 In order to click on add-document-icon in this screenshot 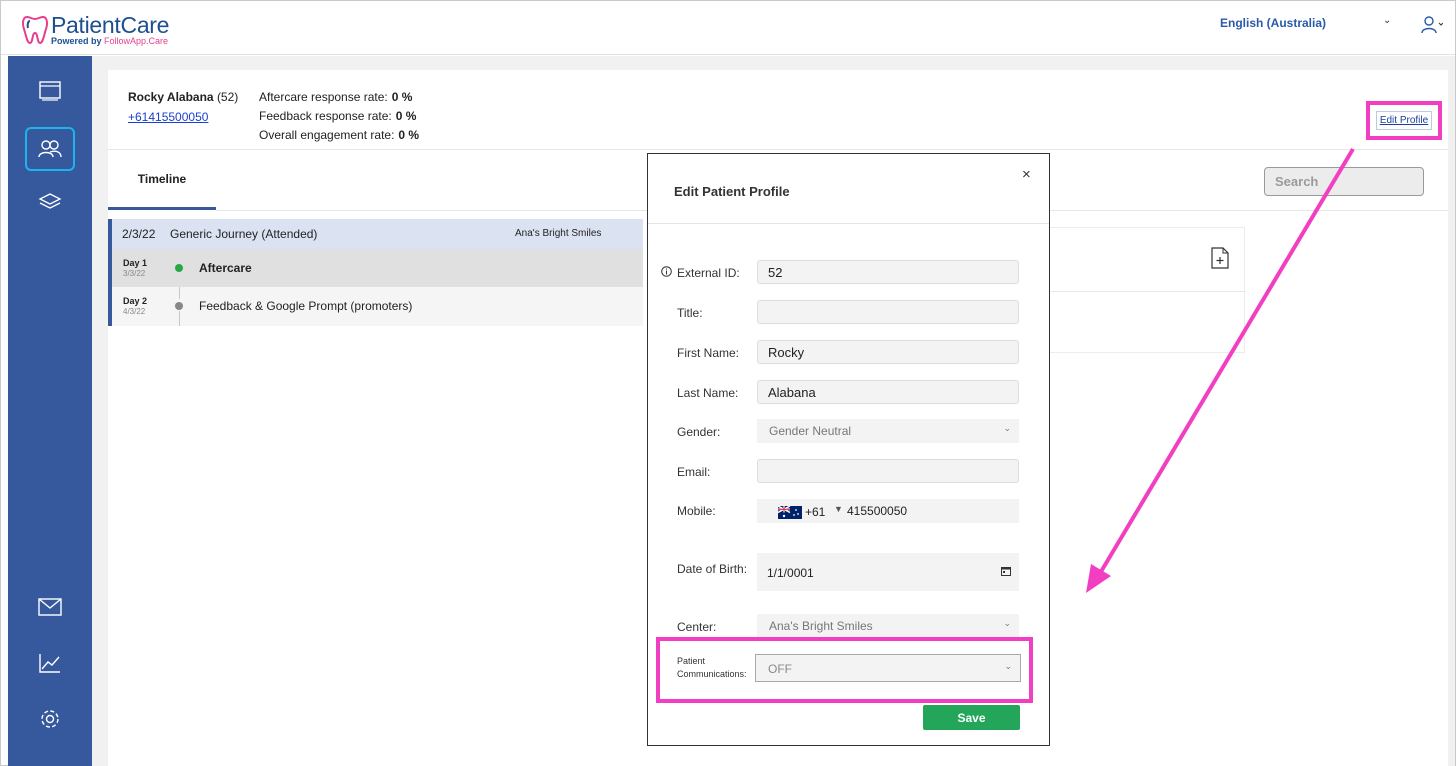, I will do `click(1220, 258)`.